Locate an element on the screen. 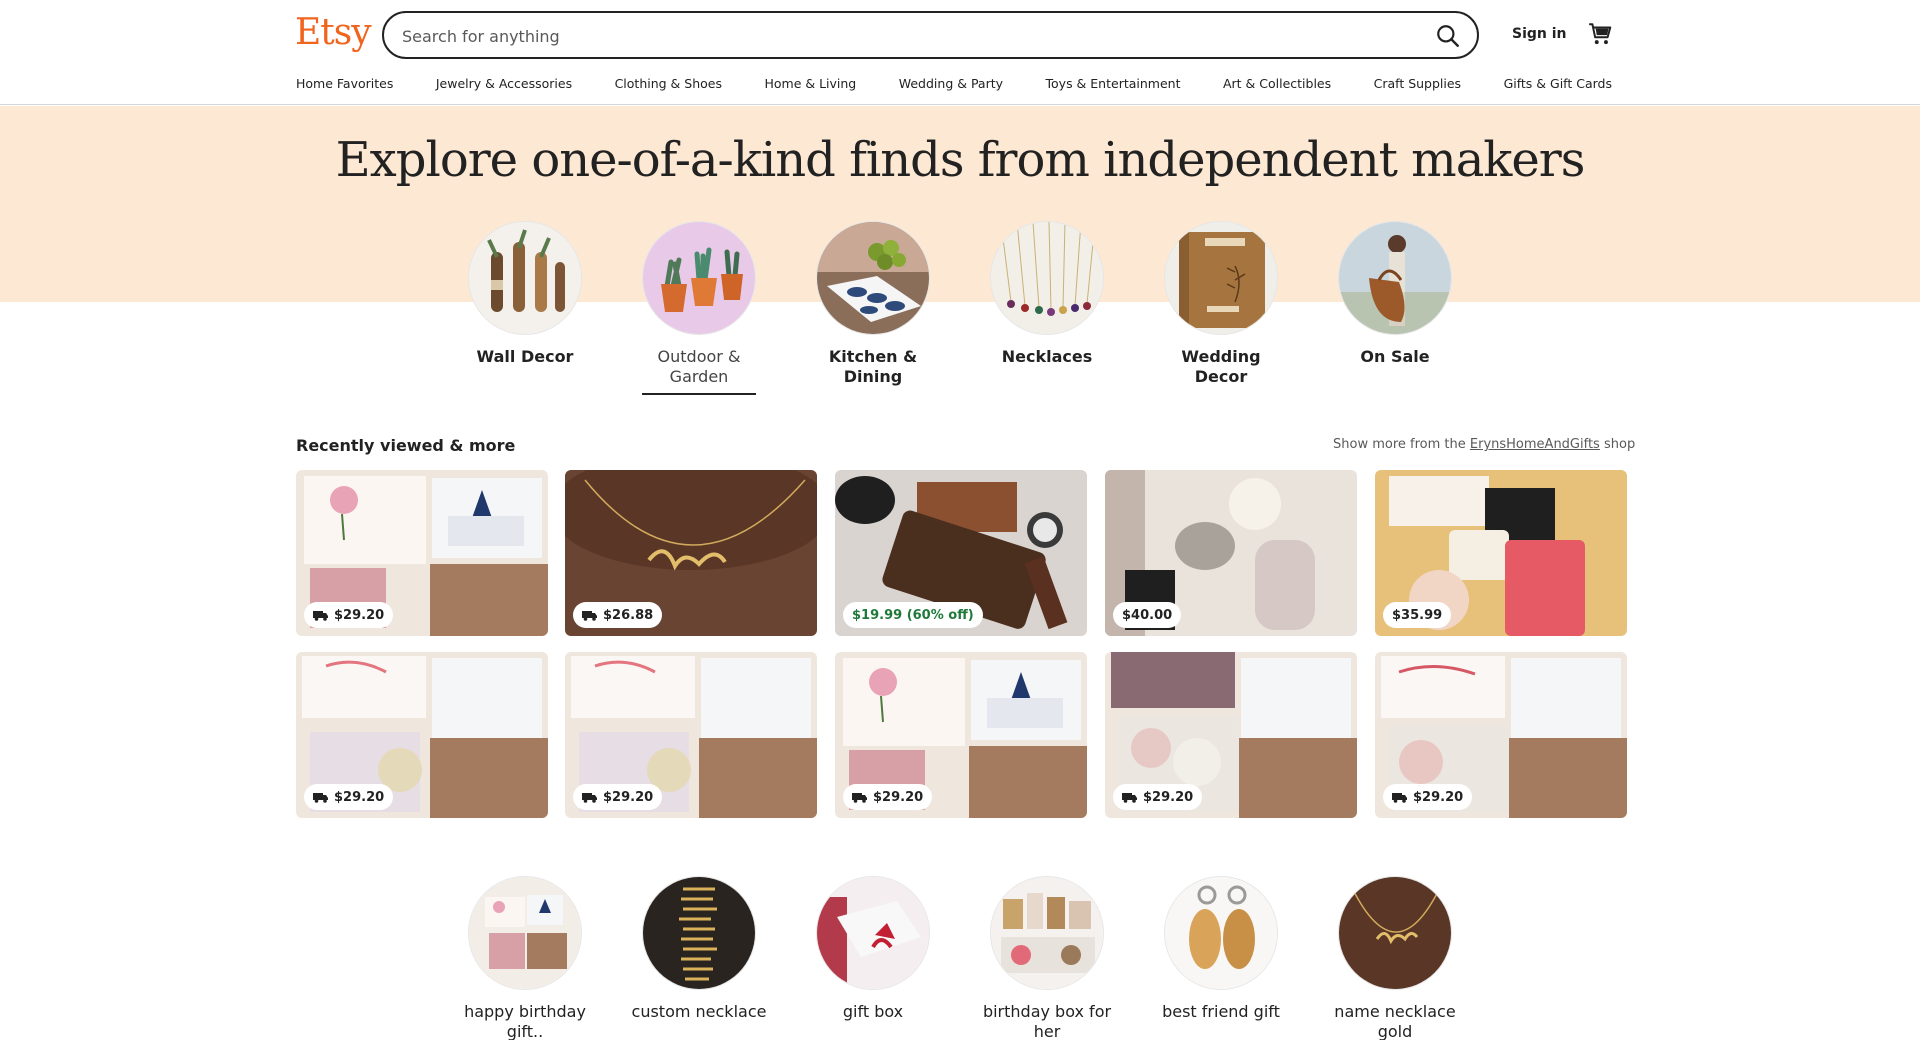 The height and width of the screenshot is (1040, 1920). search-suggestion: gift box is located at coordinates (873, 949).